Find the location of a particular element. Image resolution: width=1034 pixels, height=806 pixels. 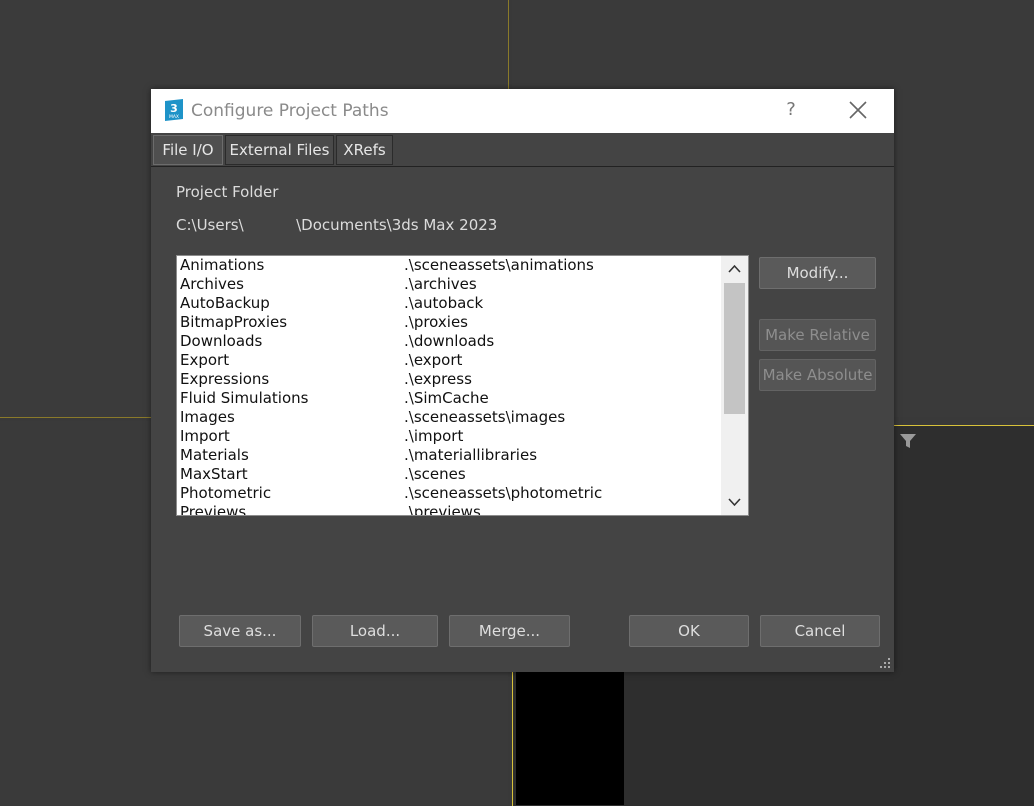

list-item: Previews .\previews is located at coordinates (448, 509).